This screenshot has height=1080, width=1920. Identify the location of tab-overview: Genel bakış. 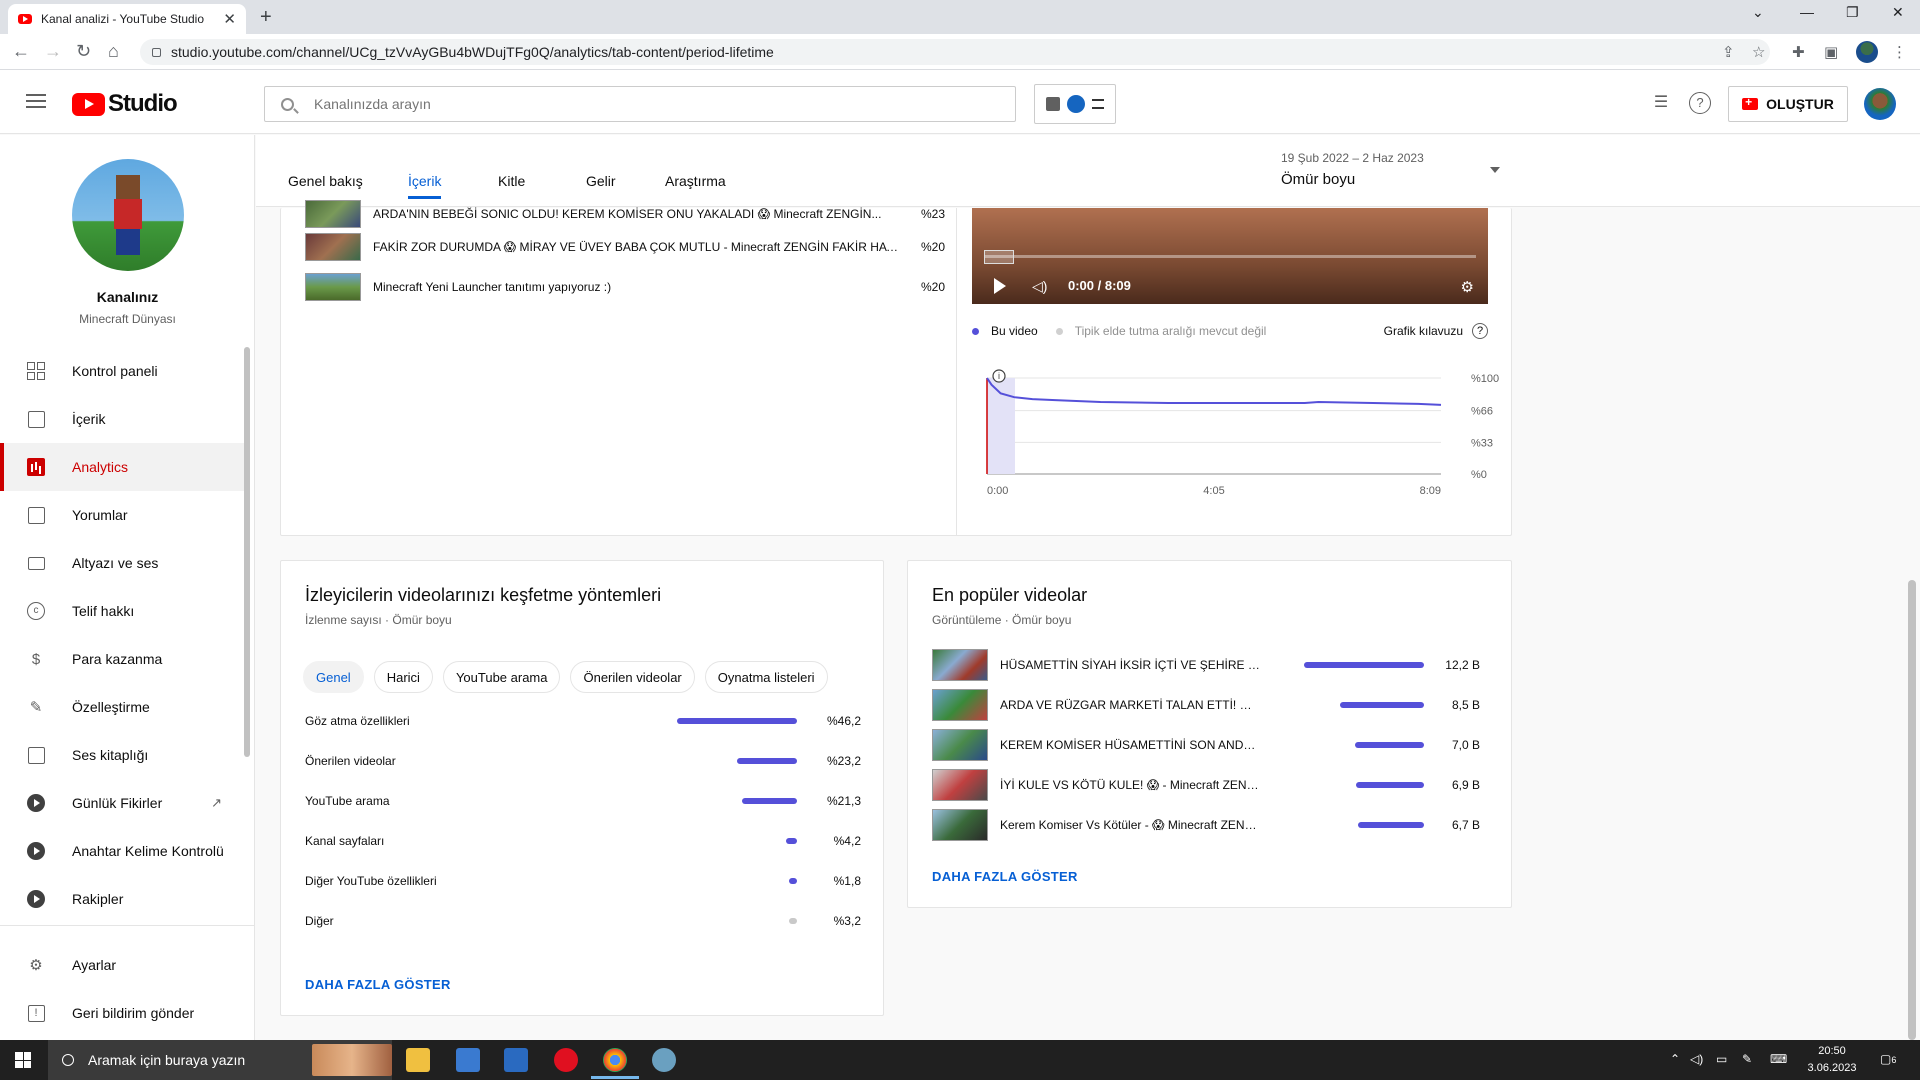
(325, 181).